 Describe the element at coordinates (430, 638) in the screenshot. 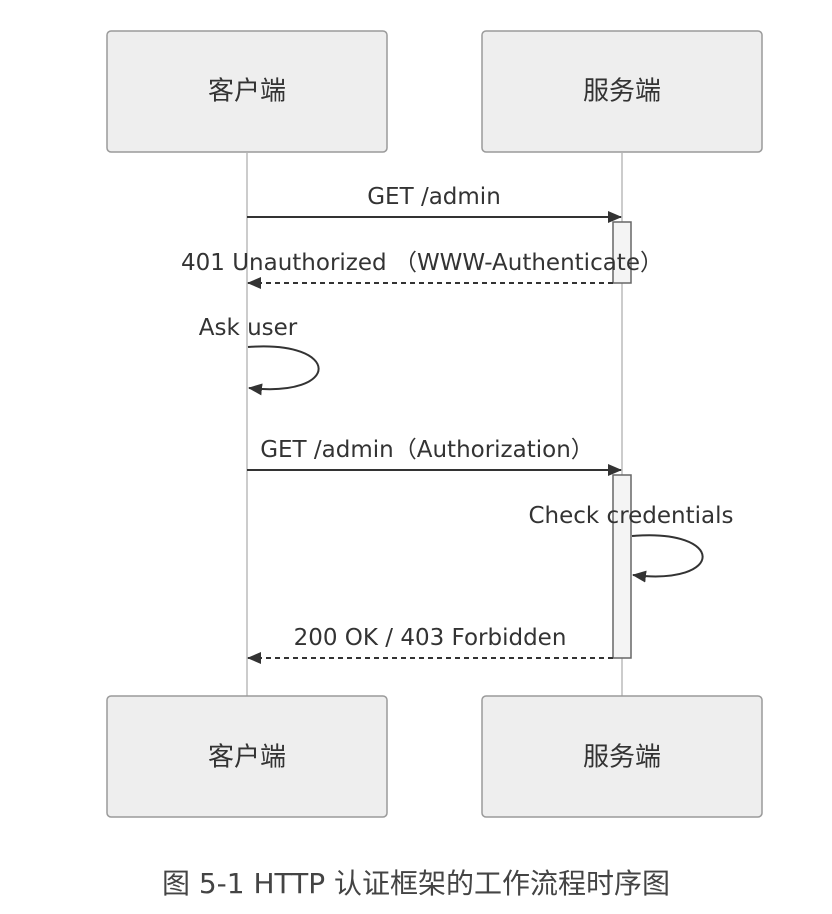

I see `message-200-ok-403-forbidden-label: 200 OK / 403 Forbidden` at that location.